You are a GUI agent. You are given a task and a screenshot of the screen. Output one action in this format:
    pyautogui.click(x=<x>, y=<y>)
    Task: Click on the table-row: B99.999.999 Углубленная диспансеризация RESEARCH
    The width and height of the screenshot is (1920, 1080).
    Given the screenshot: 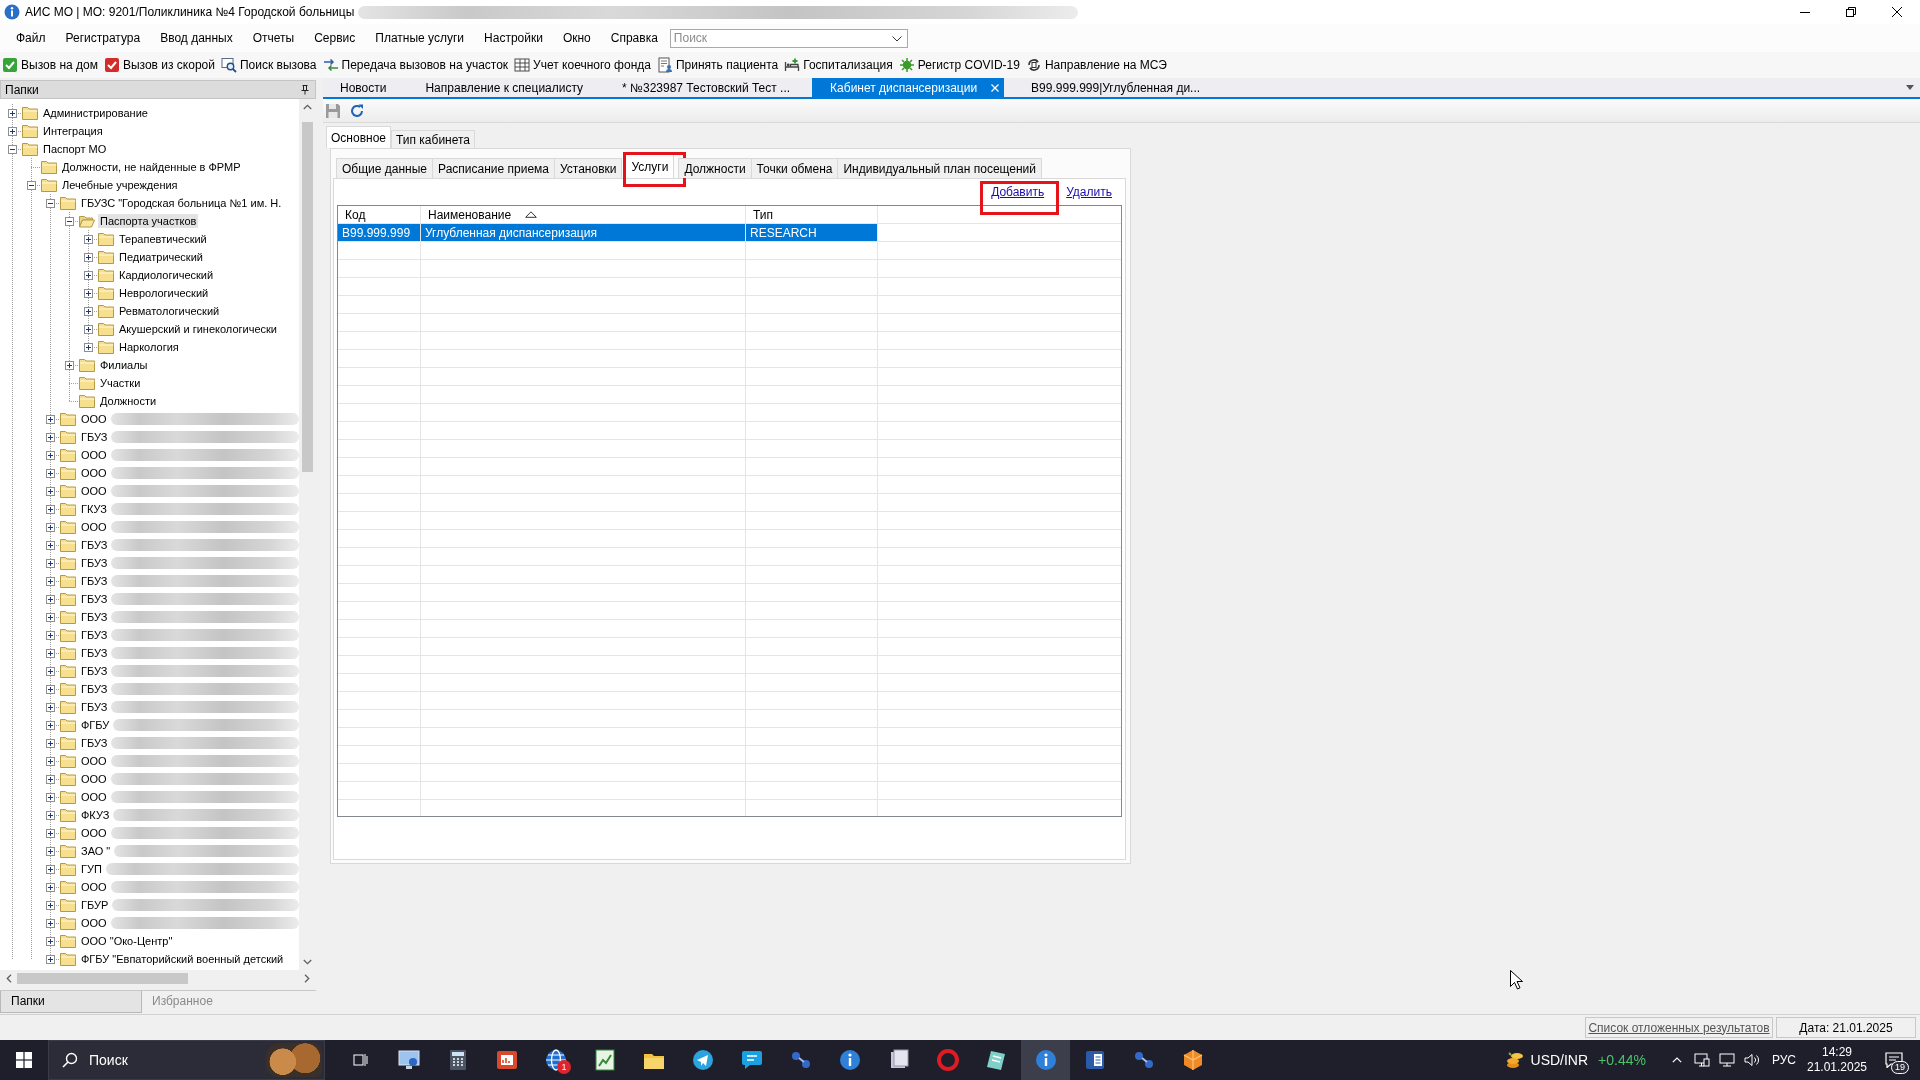 What is the action you would take?
    pyautogui.click(x=608, y=233)
    